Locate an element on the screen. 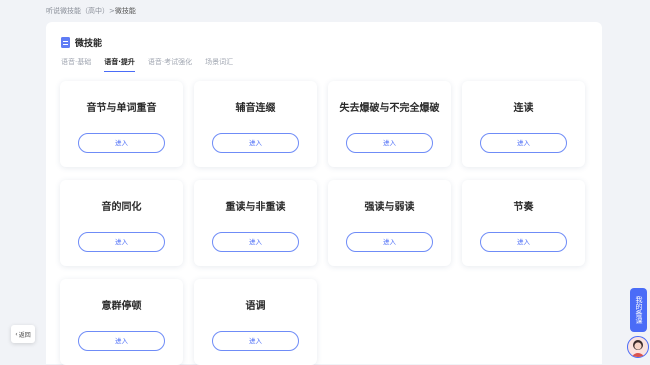  tab-voice-advanced: 语音·提升 is located at coordinates (119, 64).